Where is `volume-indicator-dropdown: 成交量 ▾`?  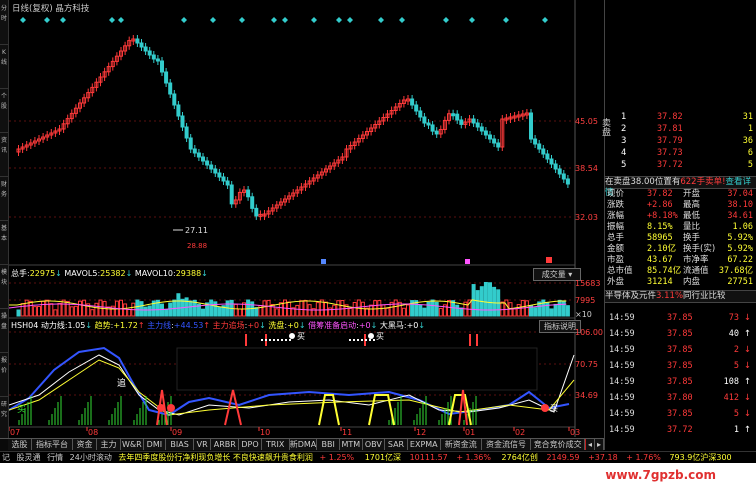 volume-indicator-dropdown: 成交量 ▾ is located at coordinates (557, 274).